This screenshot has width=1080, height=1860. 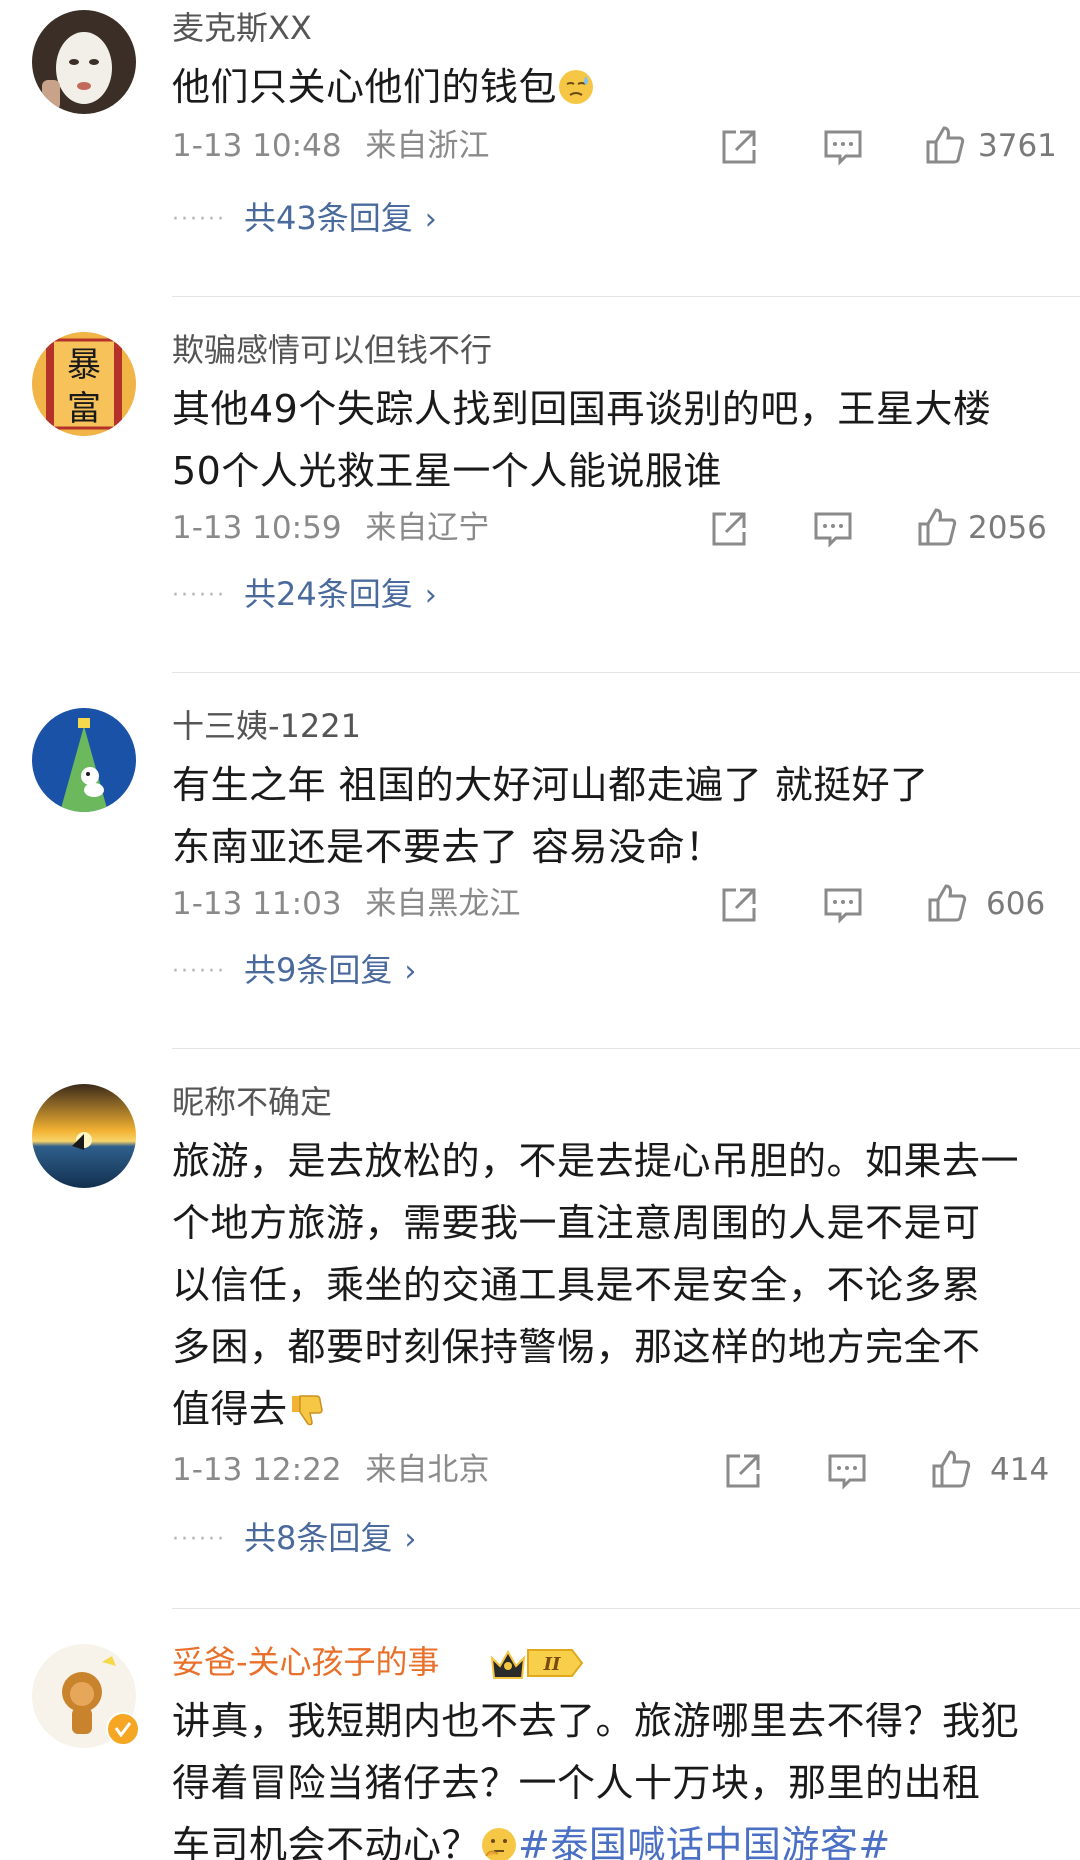 I want to click on comment-location: 来自北京, so click(x=427, y=1470).